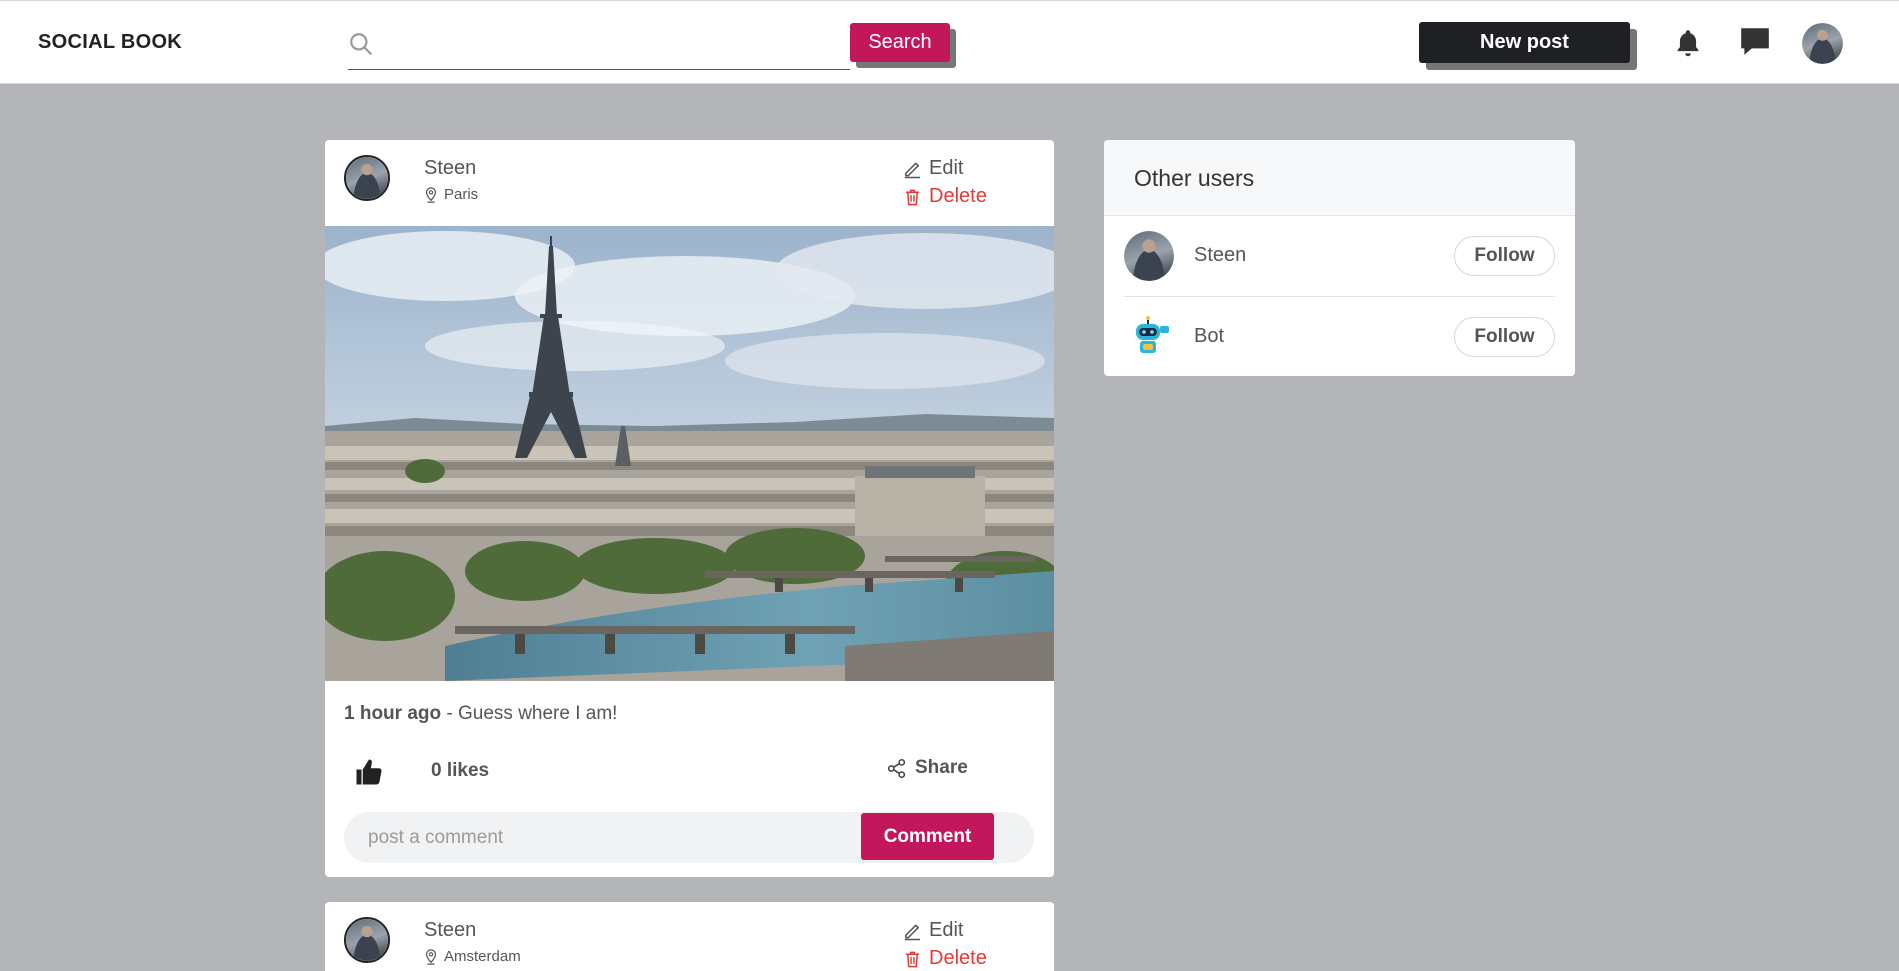 Image resolution: width=1899 pixels, height=971 pixels. I want to click on user-name: Bot, so click(1209, 336).